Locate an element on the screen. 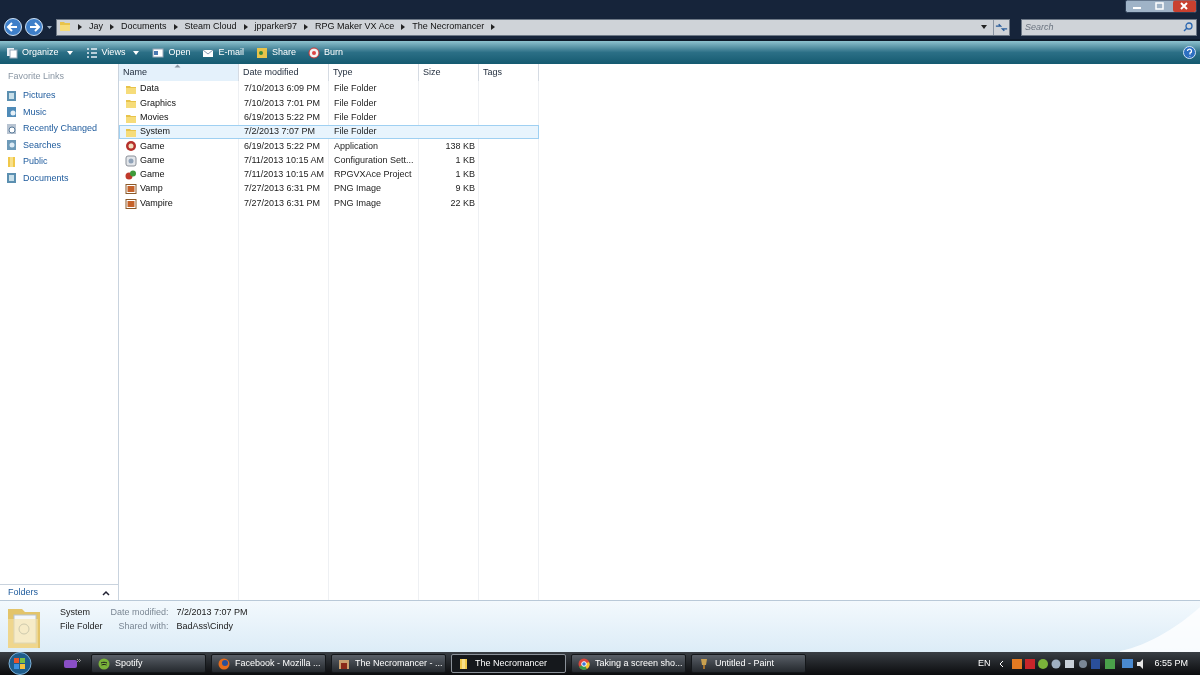 This screenshot has height=675, width=1200. toolbar-button: Share is located at coordinates (275, 52).